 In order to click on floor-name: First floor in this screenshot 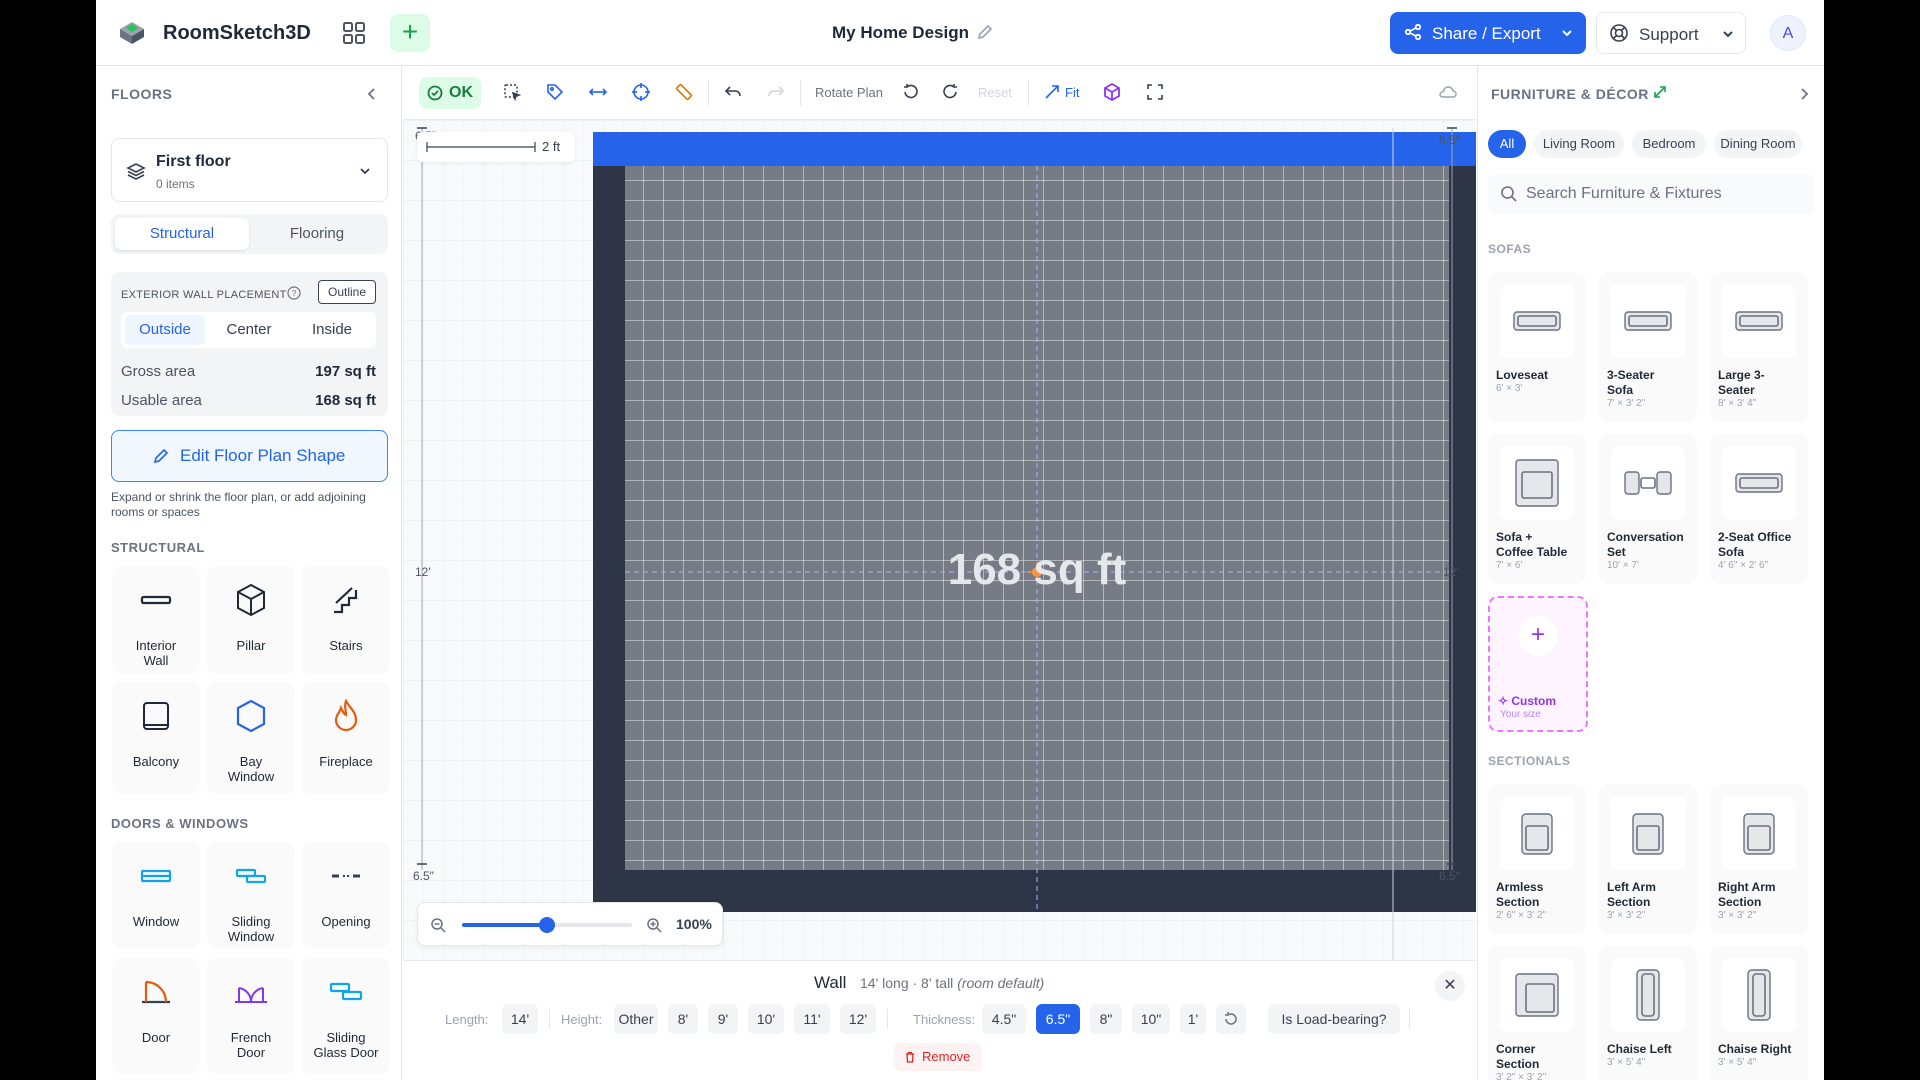, I will do `click(193, 161)`.